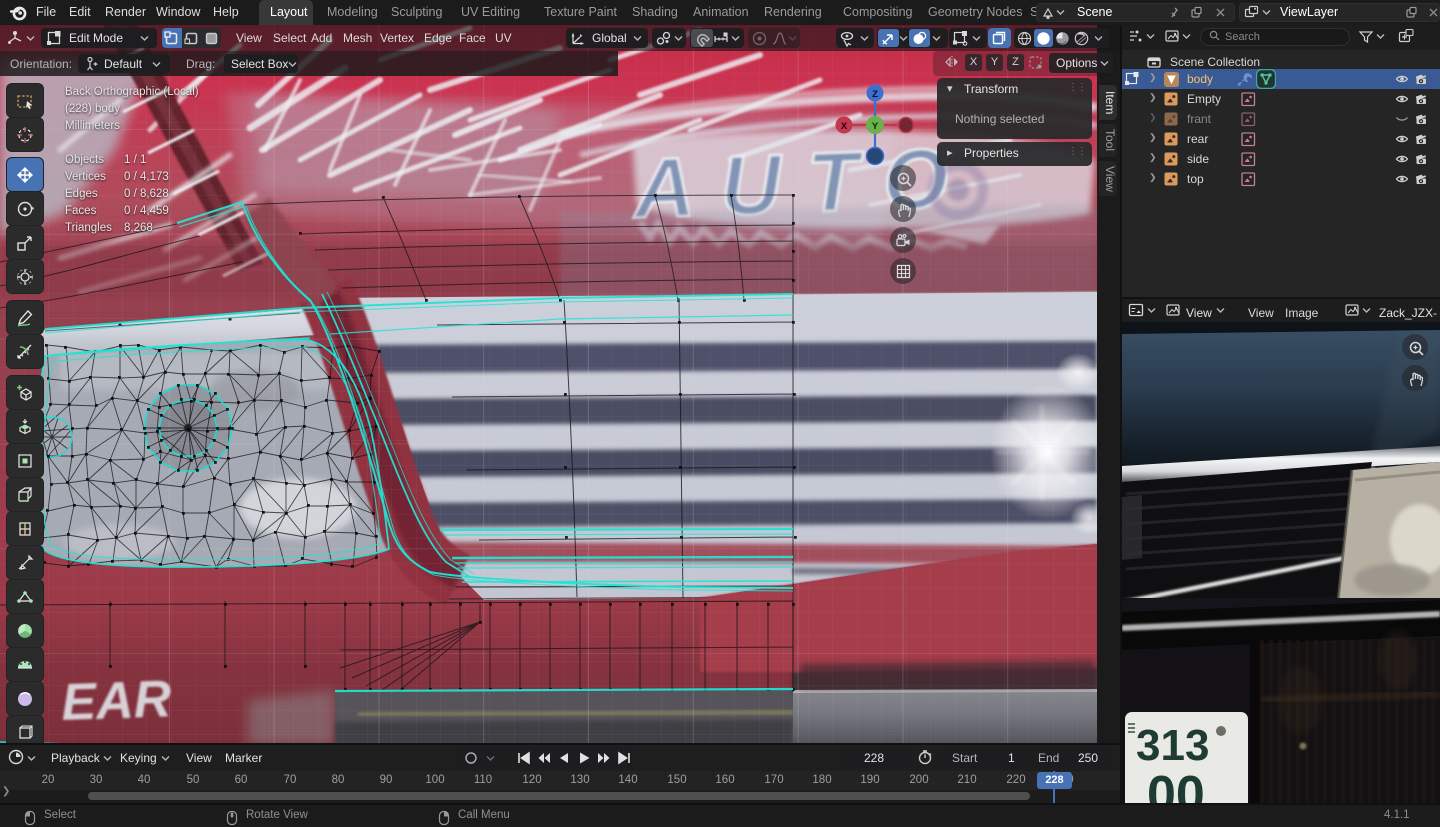 The width and height of the screenshot is (1440, 827). Describe the element at coordinates (875, 94) in the screenshot. I see `svg-text: Z` at that location.